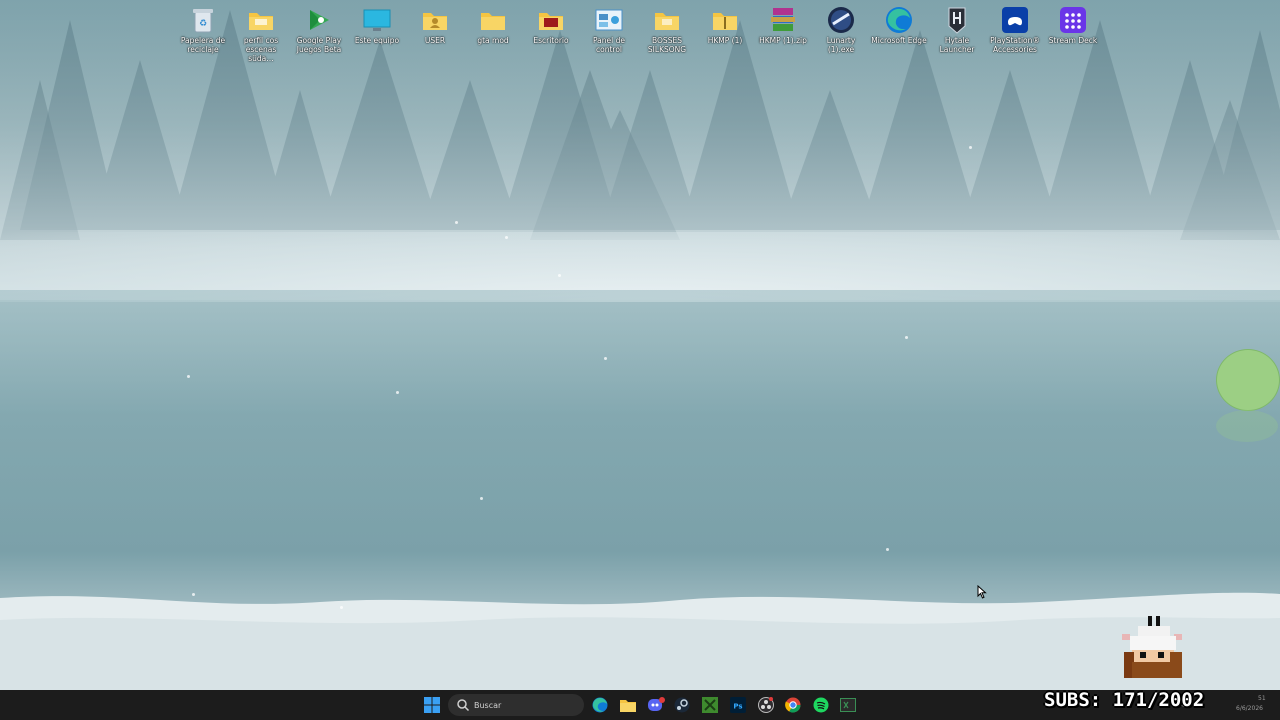 The height and width of the screenshot is (720, 1280). Describe the element at coordinates (609, 20) in the screenshot. I see `control-panel-icon` at that location.